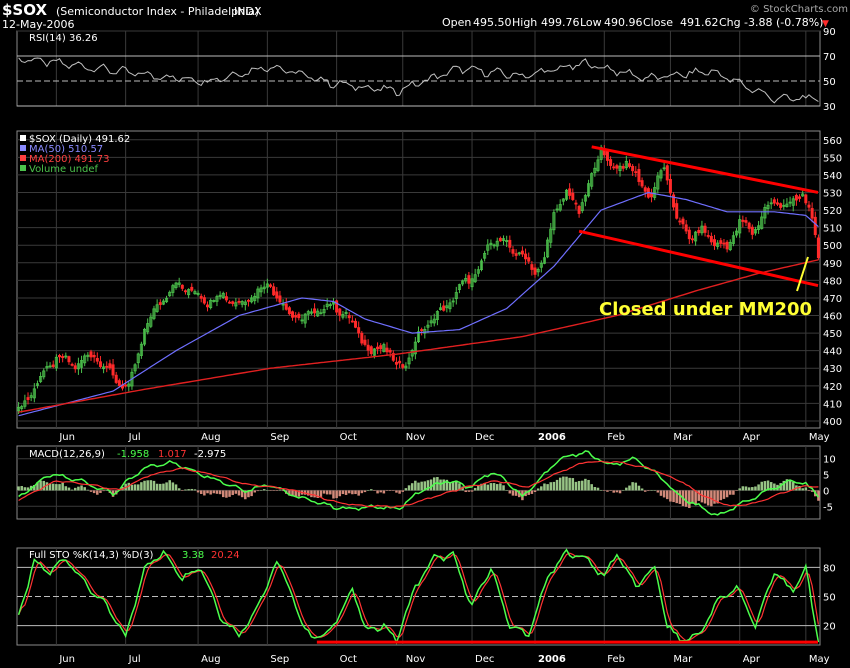 Image resolution: width=850 pixels, height=668 pixels. Describe the element at coordinates (832, 334) in the screenshot. I see `price-y-tick: 450` at that location.